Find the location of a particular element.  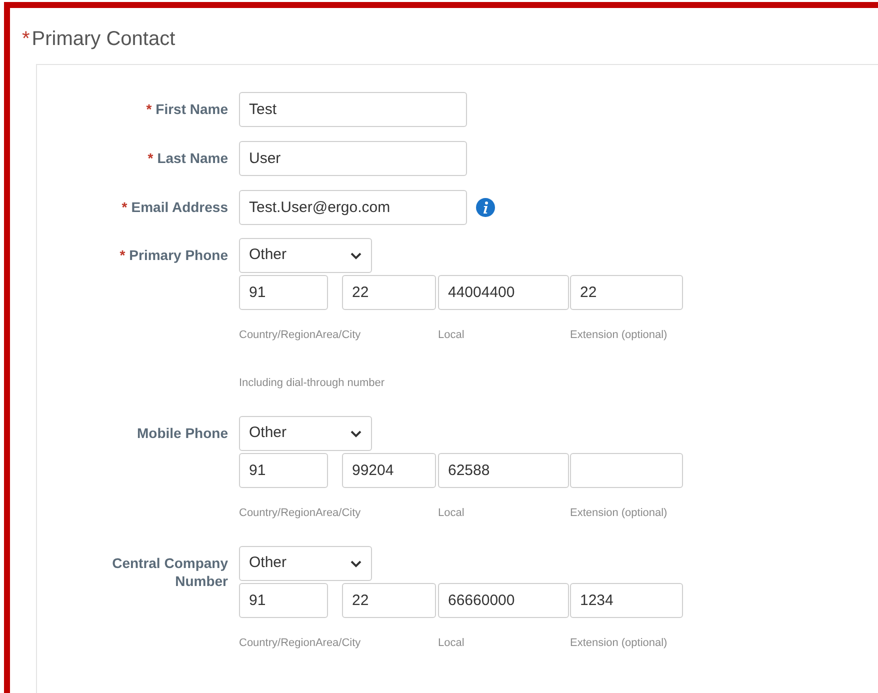

text-input: Test is located at coordinates (353, 109).